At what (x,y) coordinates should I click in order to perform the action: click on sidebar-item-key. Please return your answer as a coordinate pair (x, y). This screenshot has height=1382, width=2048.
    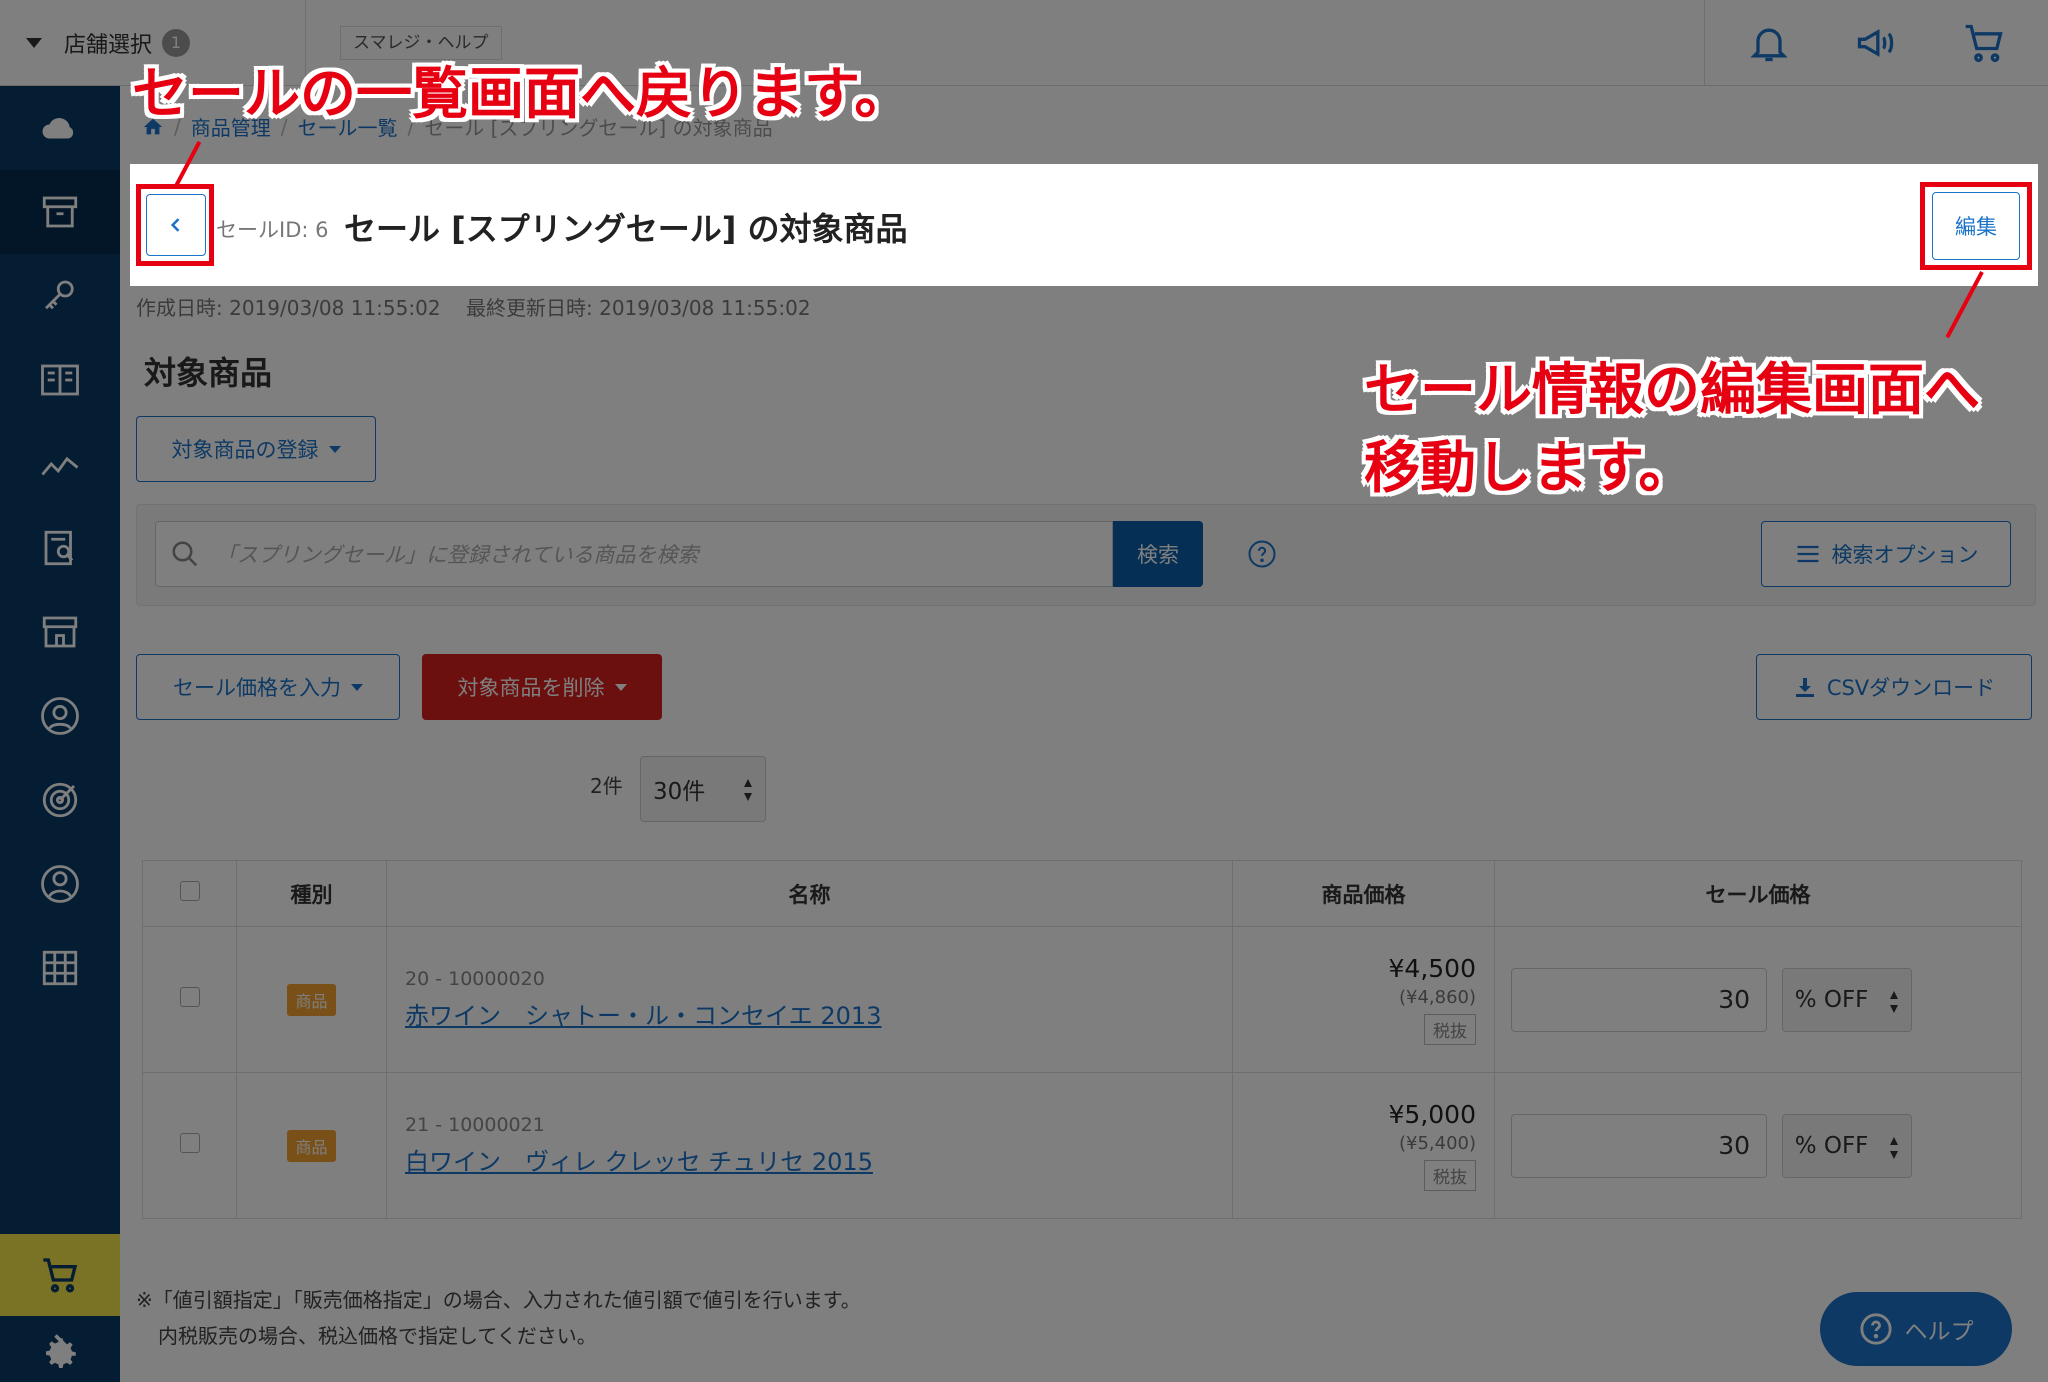
    Looking at the image, I should click on (60, 296).